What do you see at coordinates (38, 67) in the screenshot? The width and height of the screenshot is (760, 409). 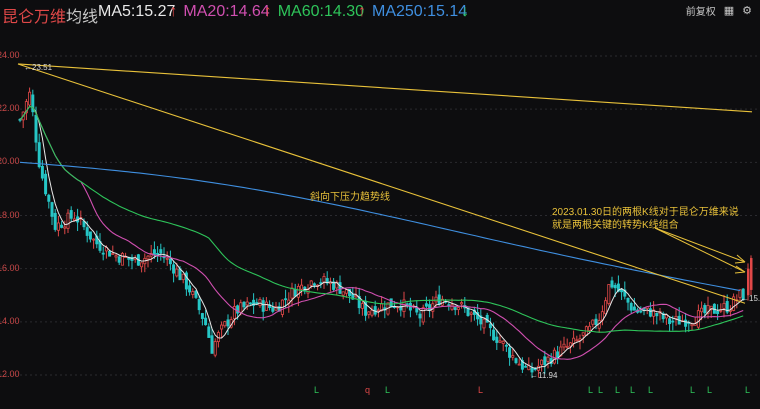 I see `high-price-label: ←23.51` at bounding box center [38, 67].